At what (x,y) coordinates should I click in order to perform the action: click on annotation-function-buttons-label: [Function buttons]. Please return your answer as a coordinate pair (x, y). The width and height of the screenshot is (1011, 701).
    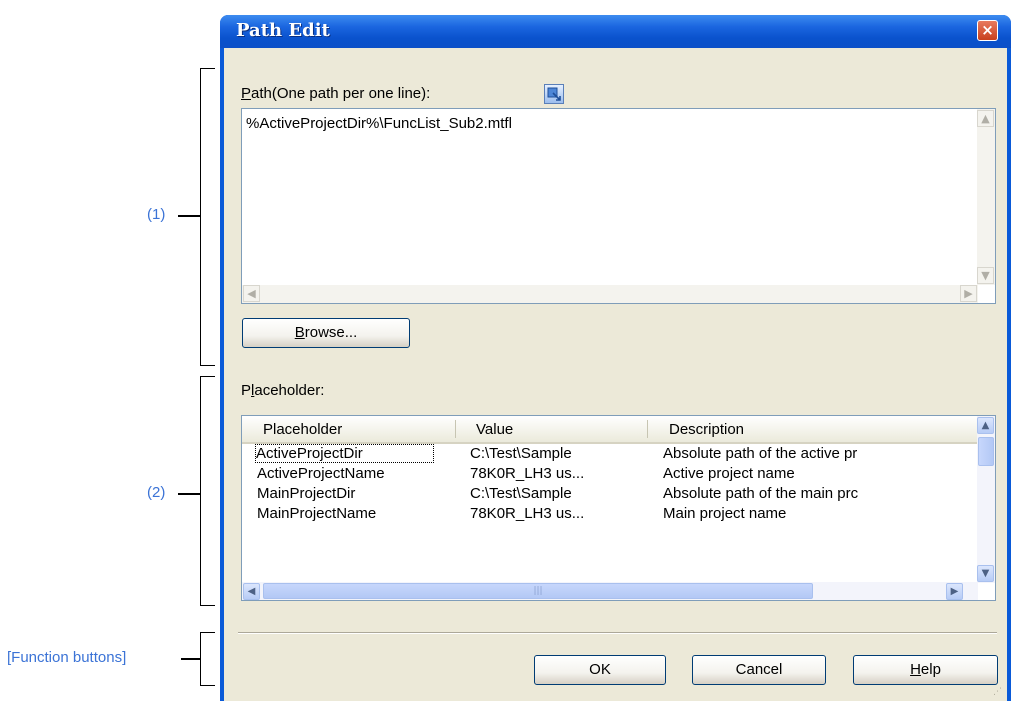
    Looking at the image, I should click on (67, 657).